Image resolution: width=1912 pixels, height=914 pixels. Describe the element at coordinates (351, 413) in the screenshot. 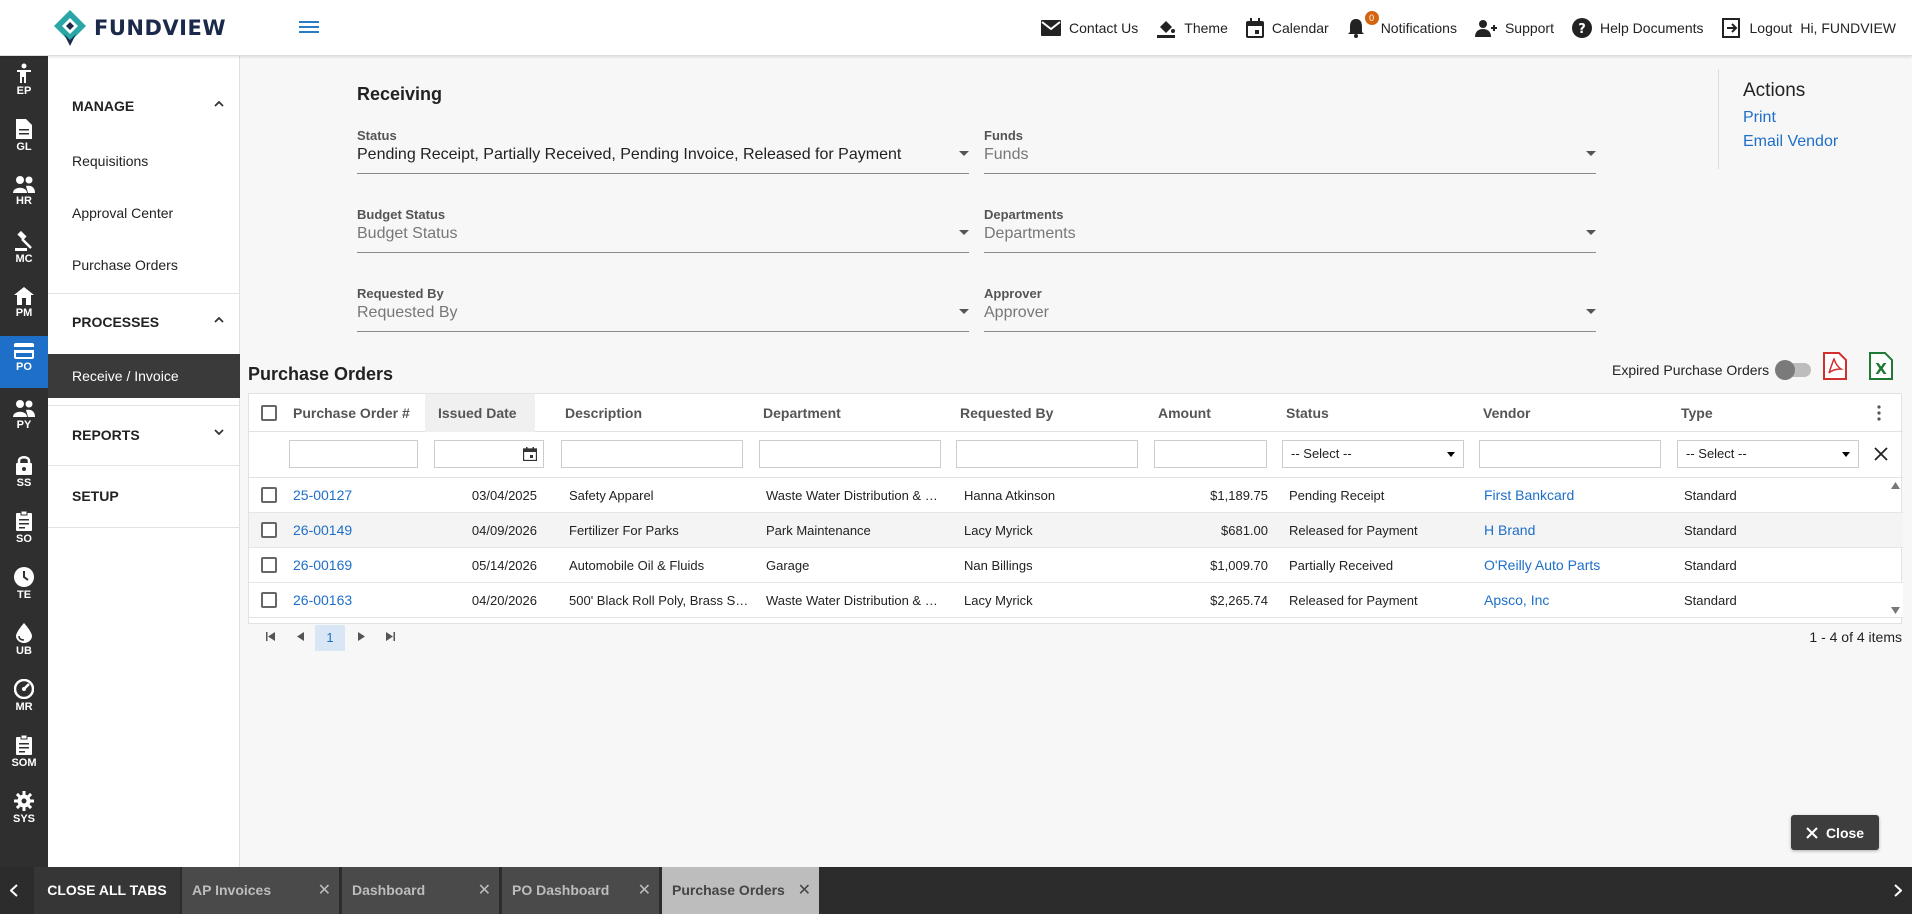

I see `column-header-po-number: Purchase Order #` at that location.